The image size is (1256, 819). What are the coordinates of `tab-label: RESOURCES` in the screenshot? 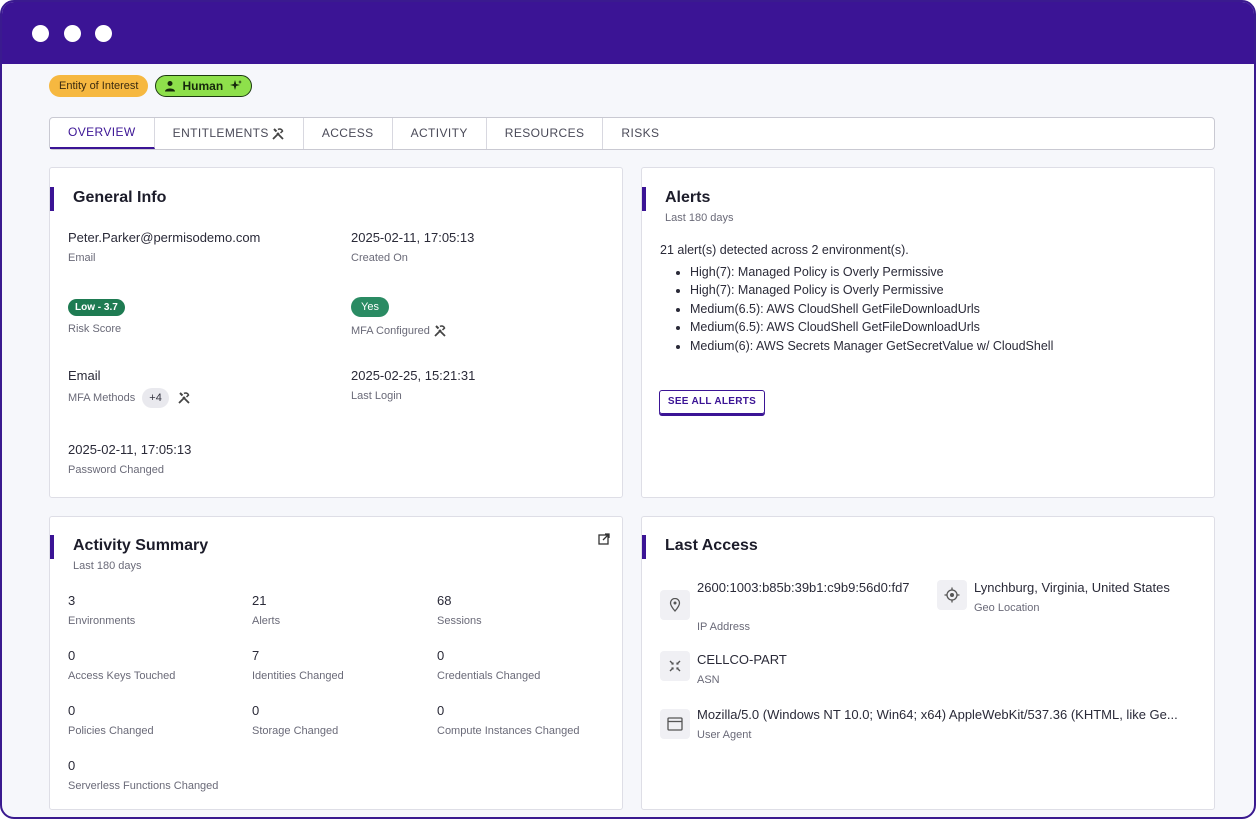 It's located at (544, 133).